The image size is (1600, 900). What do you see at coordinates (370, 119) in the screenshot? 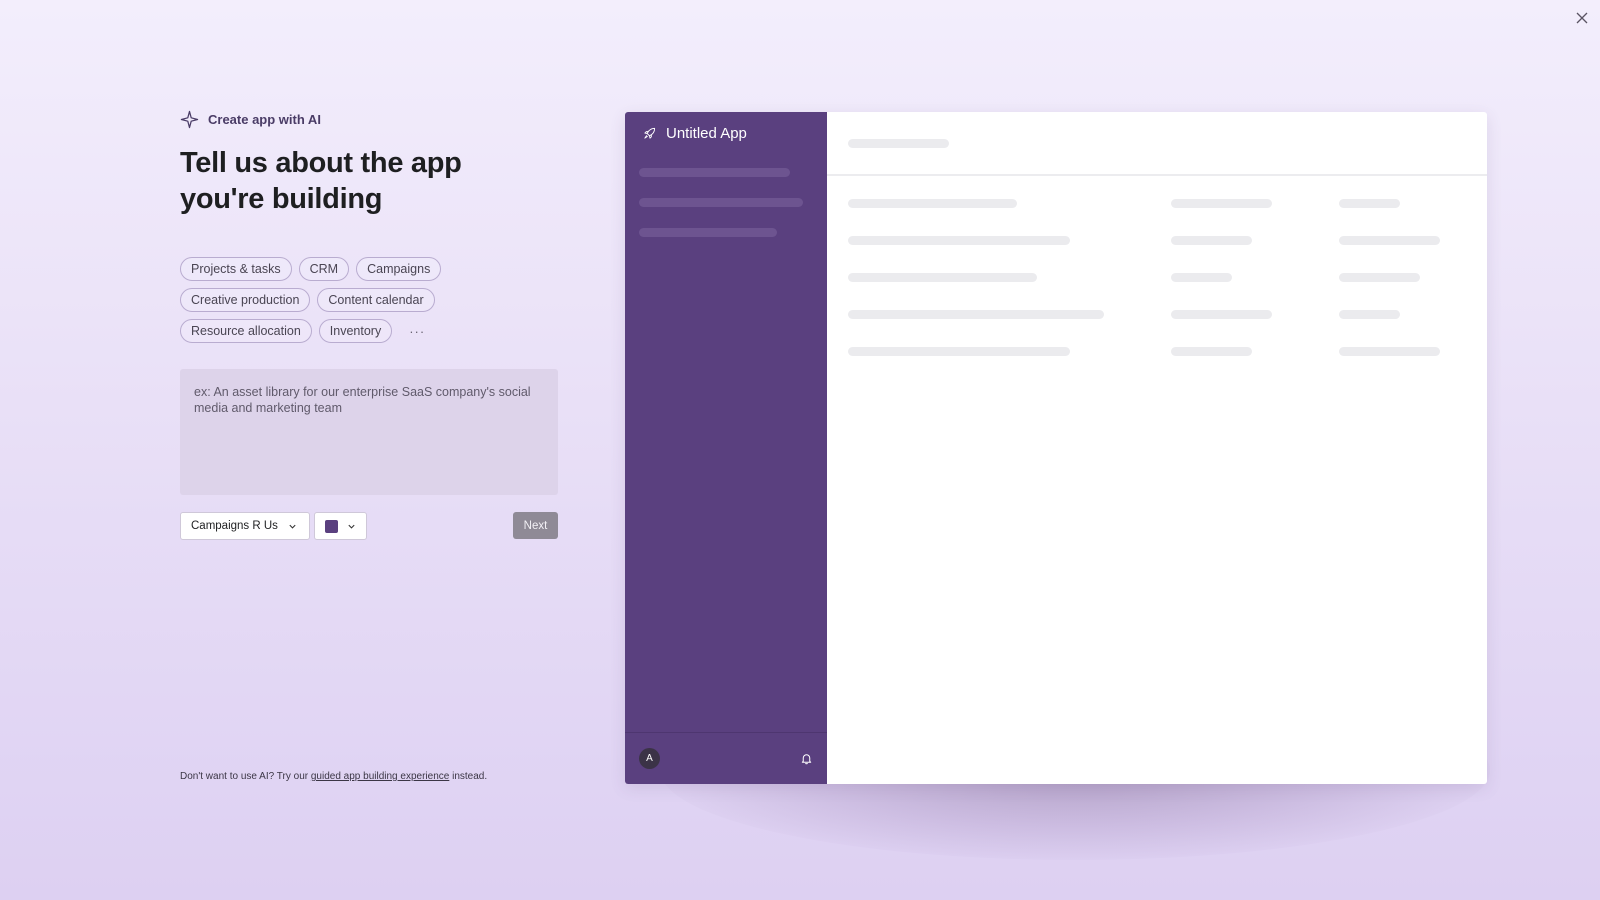
I see `ai-header: Create app with AI` at bounding box center [370, 119].